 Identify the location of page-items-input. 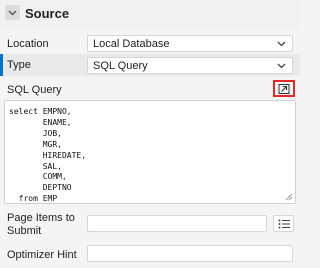
(177, 223).